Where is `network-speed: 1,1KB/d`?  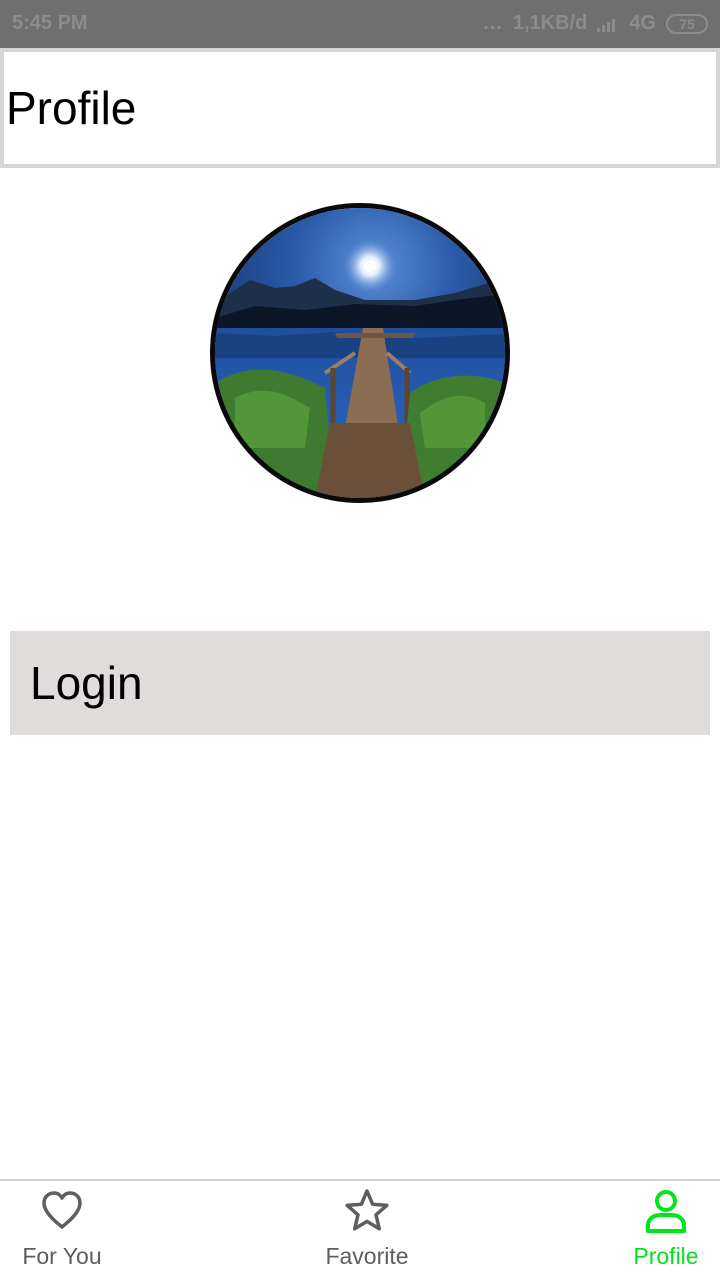 network-speed: 1,1KB/d is located at coordinates (550, 23).